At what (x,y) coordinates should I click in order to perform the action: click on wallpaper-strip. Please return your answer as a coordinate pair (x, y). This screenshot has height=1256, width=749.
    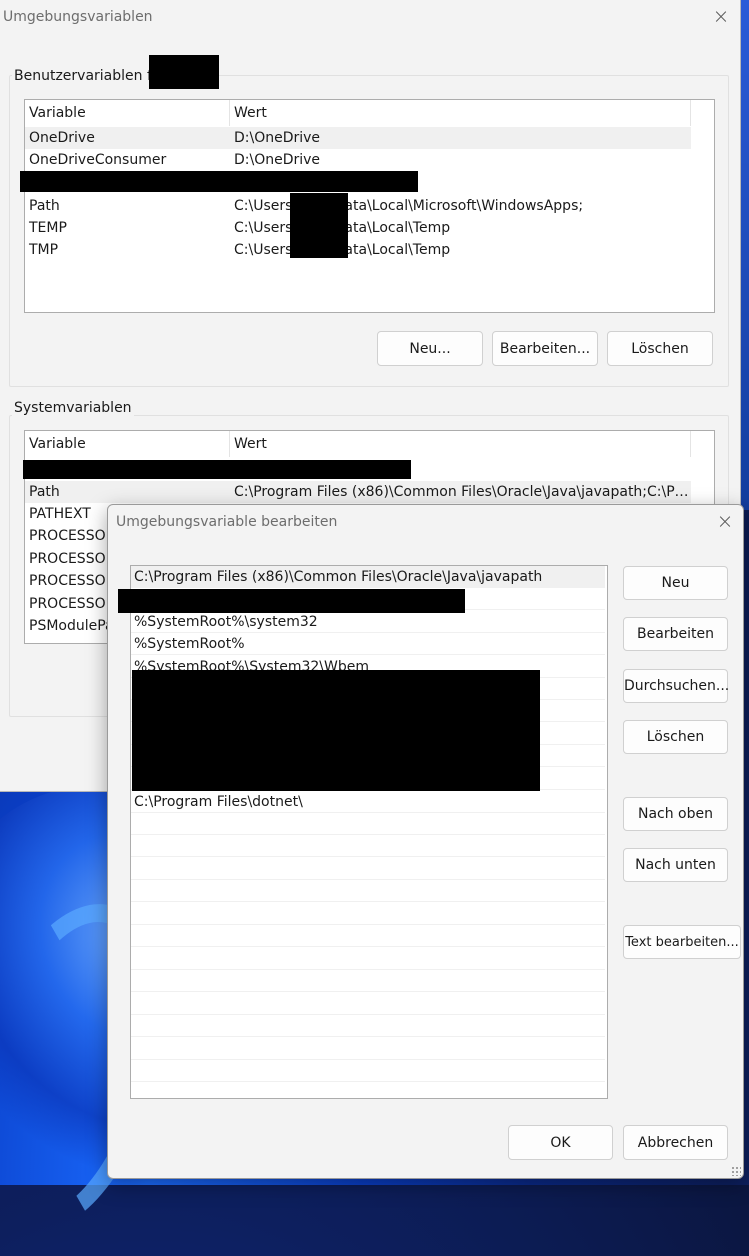
    Looking at the image, I should click on (745, 255).